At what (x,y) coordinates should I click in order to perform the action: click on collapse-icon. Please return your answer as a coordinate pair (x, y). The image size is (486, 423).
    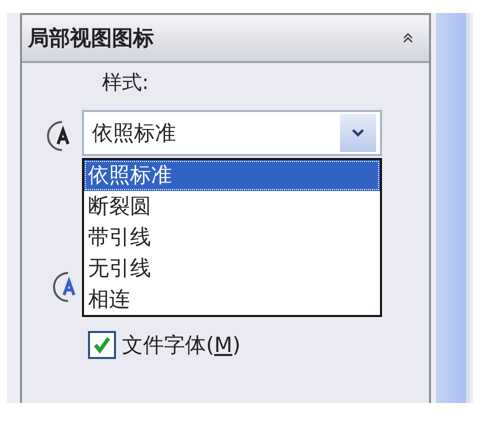
    Looking at the image, I should click on (408, 38).